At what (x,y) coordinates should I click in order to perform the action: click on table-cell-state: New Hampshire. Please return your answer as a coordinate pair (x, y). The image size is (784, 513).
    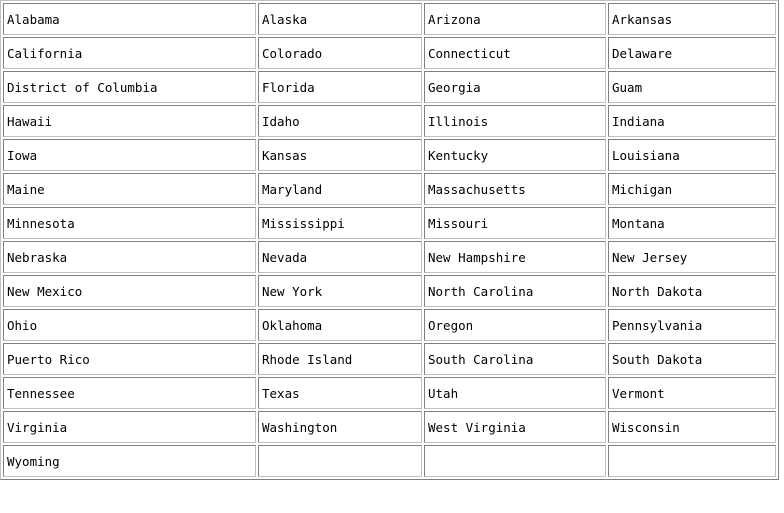
    Looking at the image, I should click on (515, 257).